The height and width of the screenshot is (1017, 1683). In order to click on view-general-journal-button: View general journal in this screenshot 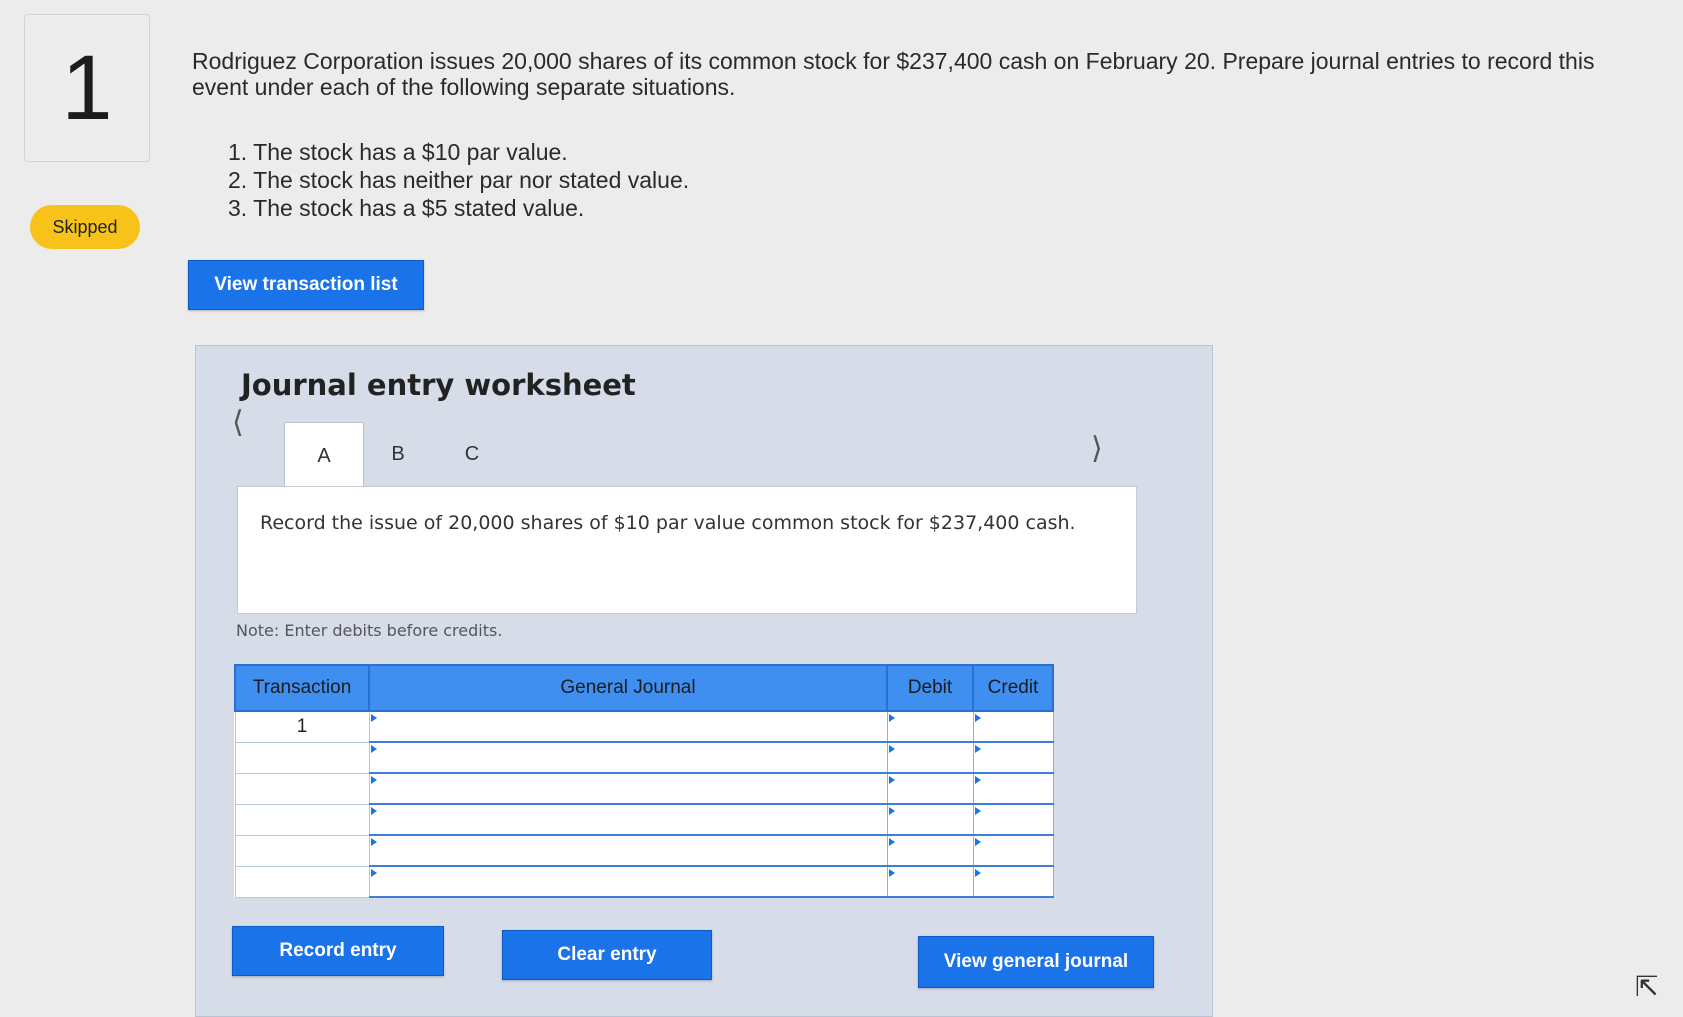, I will do `click(1036, 962)`.